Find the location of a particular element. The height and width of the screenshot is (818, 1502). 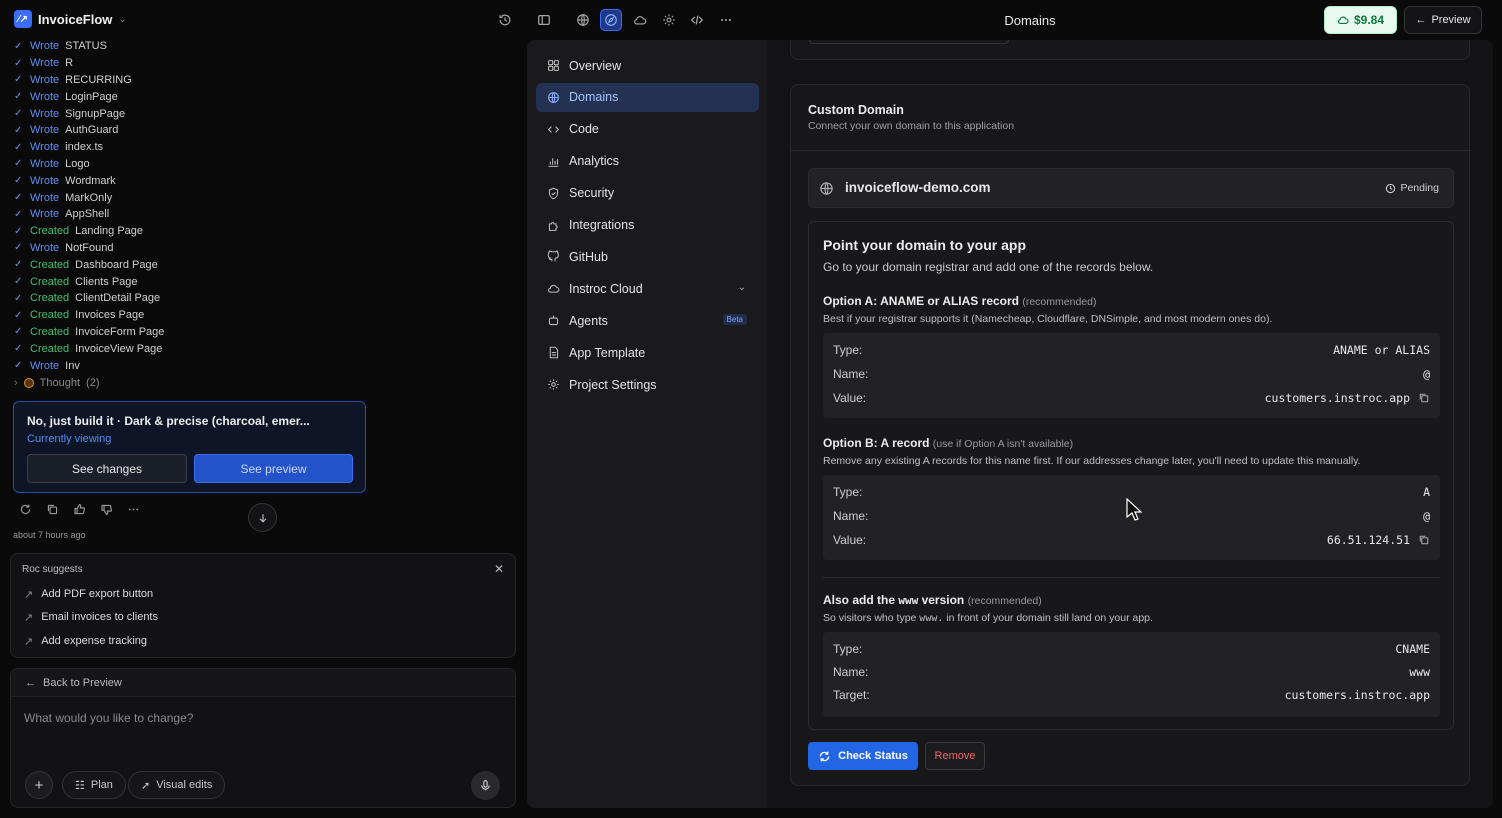

credits-button: $9.84 is located at coordinates (1360, 20).